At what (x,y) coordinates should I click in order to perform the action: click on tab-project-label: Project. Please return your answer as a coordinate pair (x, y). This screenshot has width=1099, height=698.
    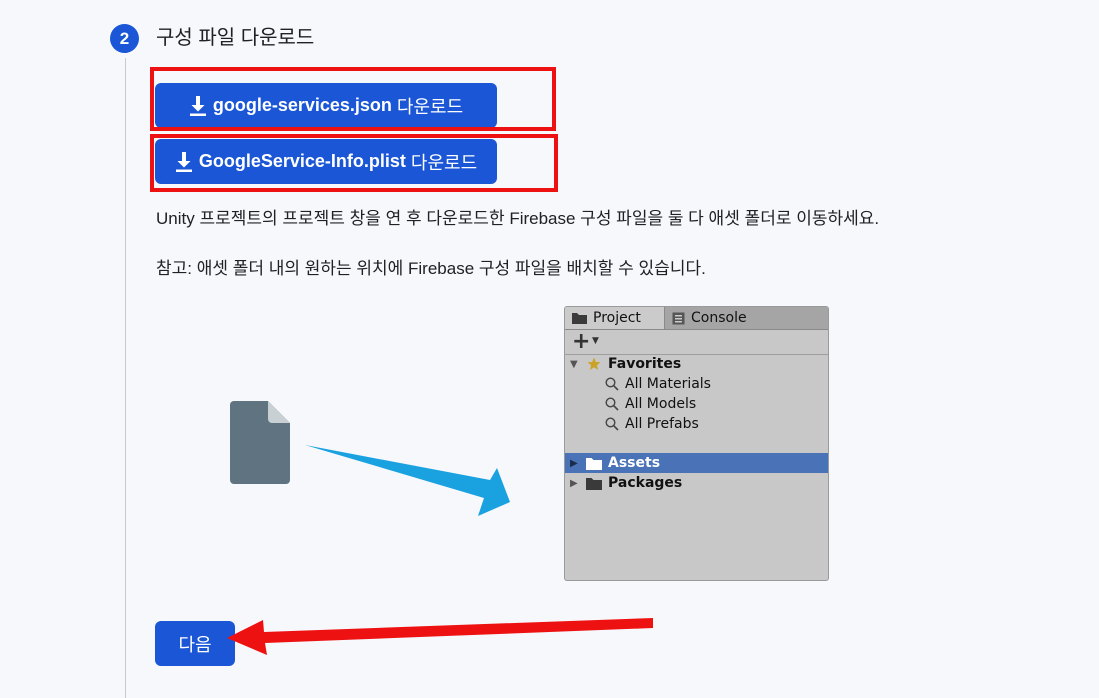
    Looking at the image, I should click on (617, 318).